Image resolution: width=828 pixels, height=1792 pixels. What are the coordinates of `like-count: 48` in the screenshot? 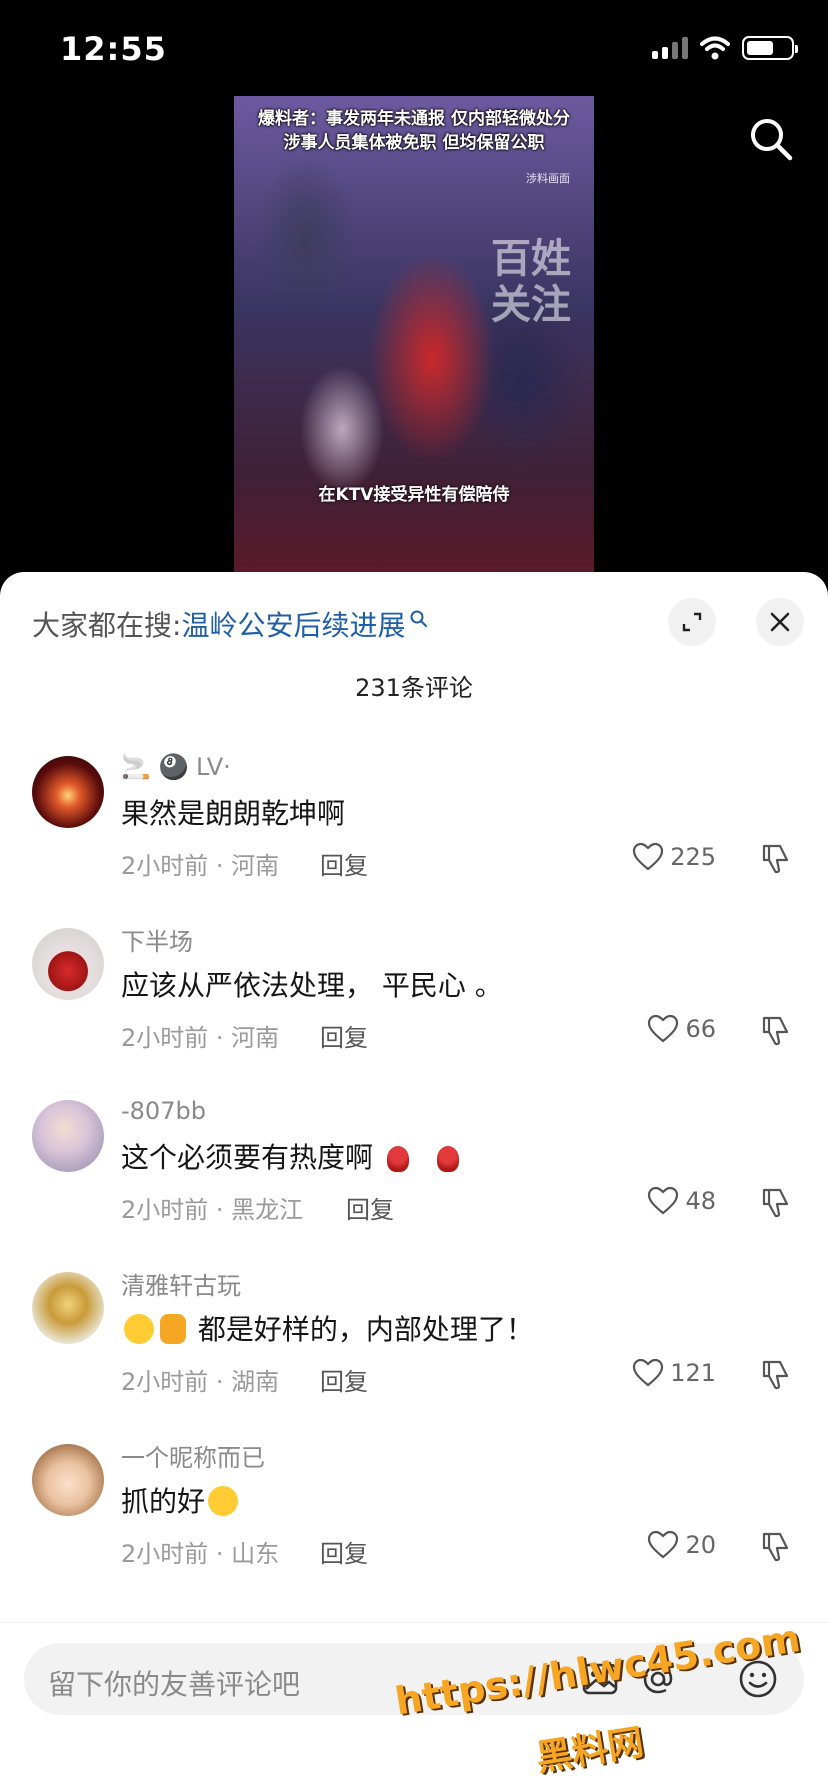 It's located at (700, 1201).